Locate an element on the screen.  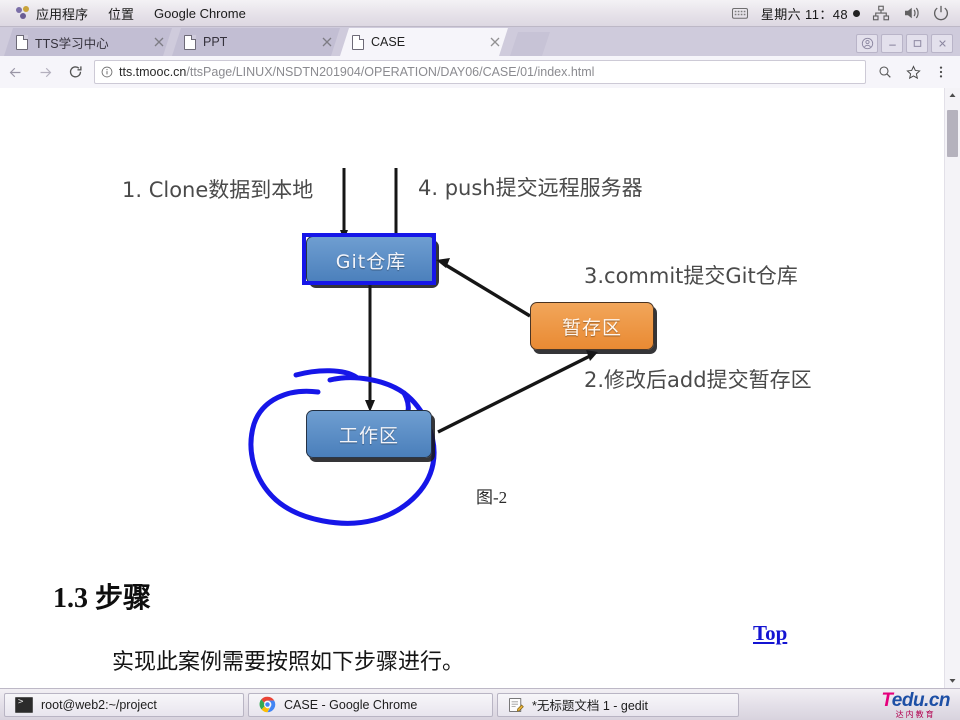
taskbar-item-label: root@web2:~/project is located at coordinates (99, 704).